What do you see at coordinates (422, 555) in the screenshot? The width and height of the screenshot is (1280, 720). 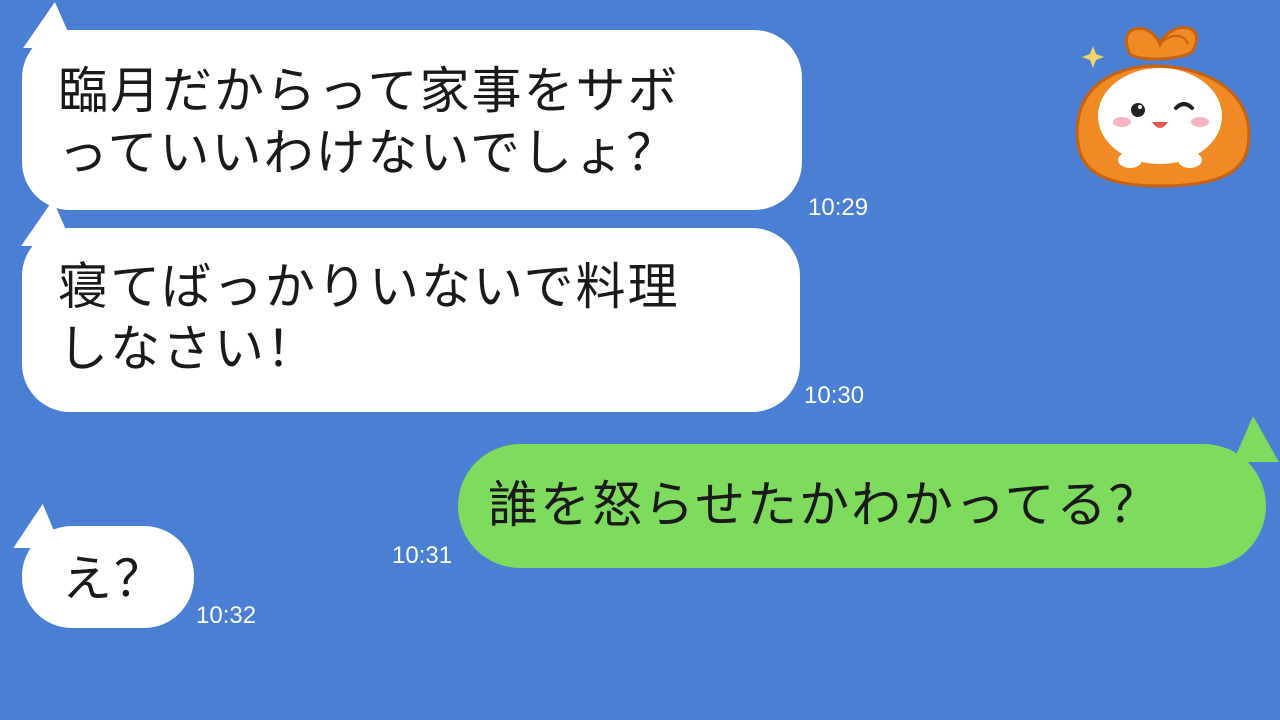 I see `message-timestamp: 10:31` at bounding box center [422, 555].